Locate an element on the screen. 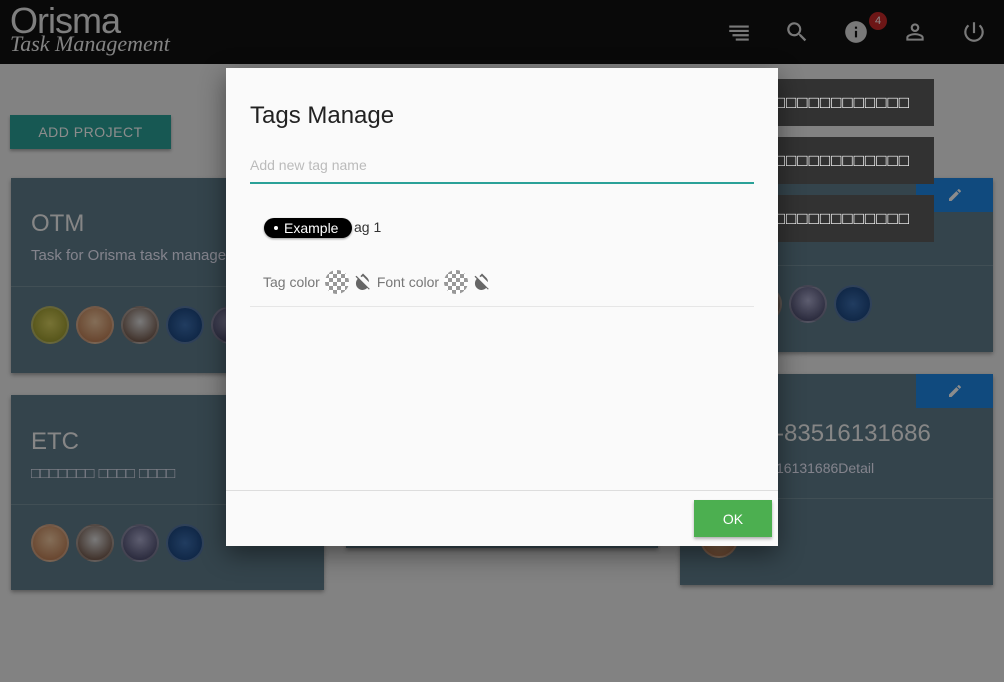 Image resolution: width=1004 pixels, height=682 pixels. tag-item: ag 1 Example is located at coordinates (414, 228).